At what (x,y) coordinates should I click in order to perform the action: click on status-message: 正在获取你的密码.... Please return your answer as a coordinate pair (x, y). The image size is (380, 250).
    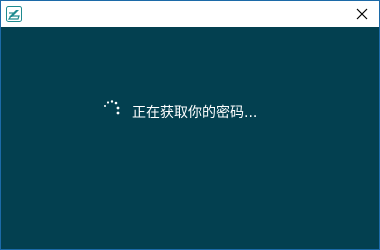
    Looking at the image, I should click on (195, 113).